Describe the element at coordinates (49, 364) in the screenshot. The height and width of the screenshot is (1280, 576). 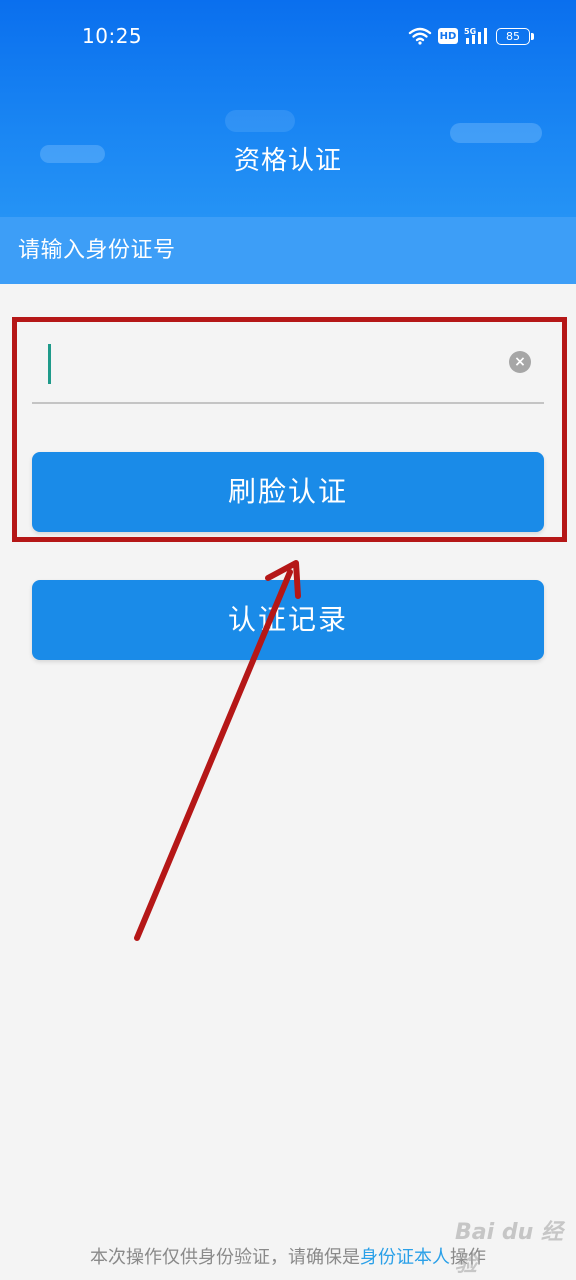
I see `text-cursor` at that location.